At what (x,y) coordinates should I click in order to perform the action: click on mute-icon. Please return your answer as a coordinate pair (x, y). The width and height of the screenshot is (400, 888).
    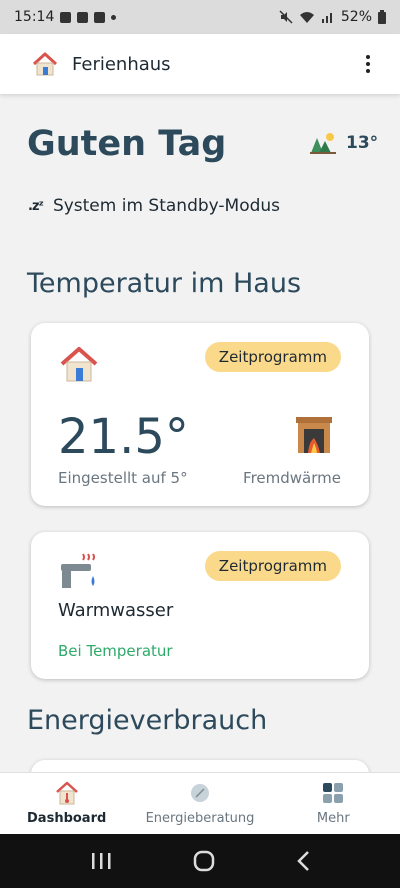
    Looking at the image, I should click on (286, 17).